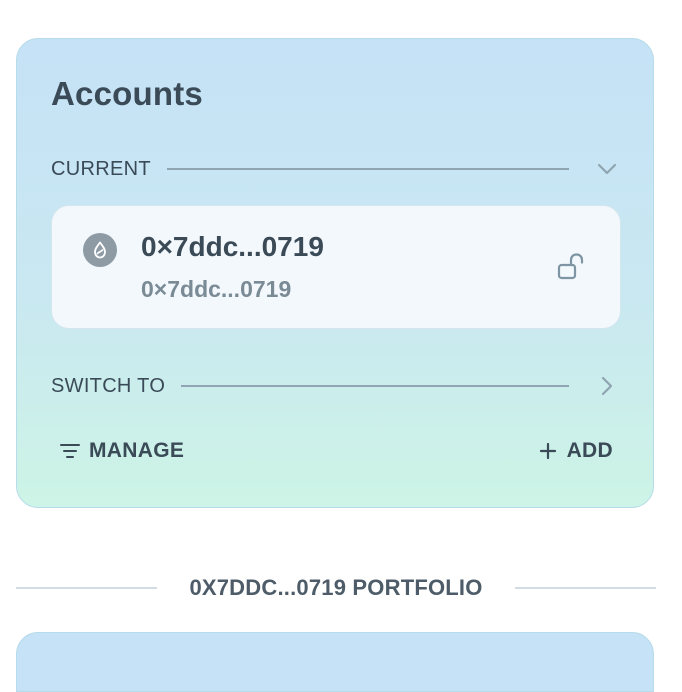  I want to click on account-address: 0×7ddc...0719, so click(216, 289).